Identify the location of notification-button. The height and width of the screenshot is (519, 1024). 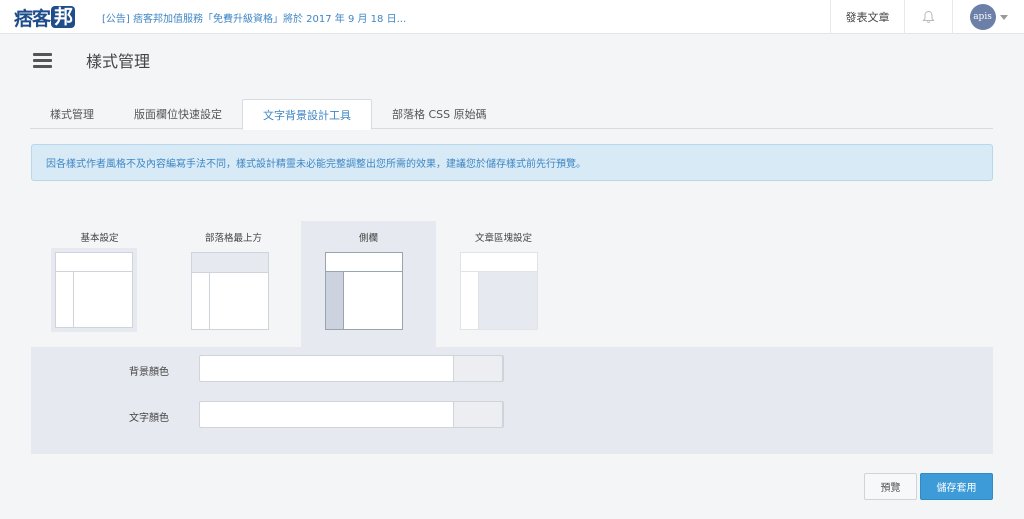
(928, 17).